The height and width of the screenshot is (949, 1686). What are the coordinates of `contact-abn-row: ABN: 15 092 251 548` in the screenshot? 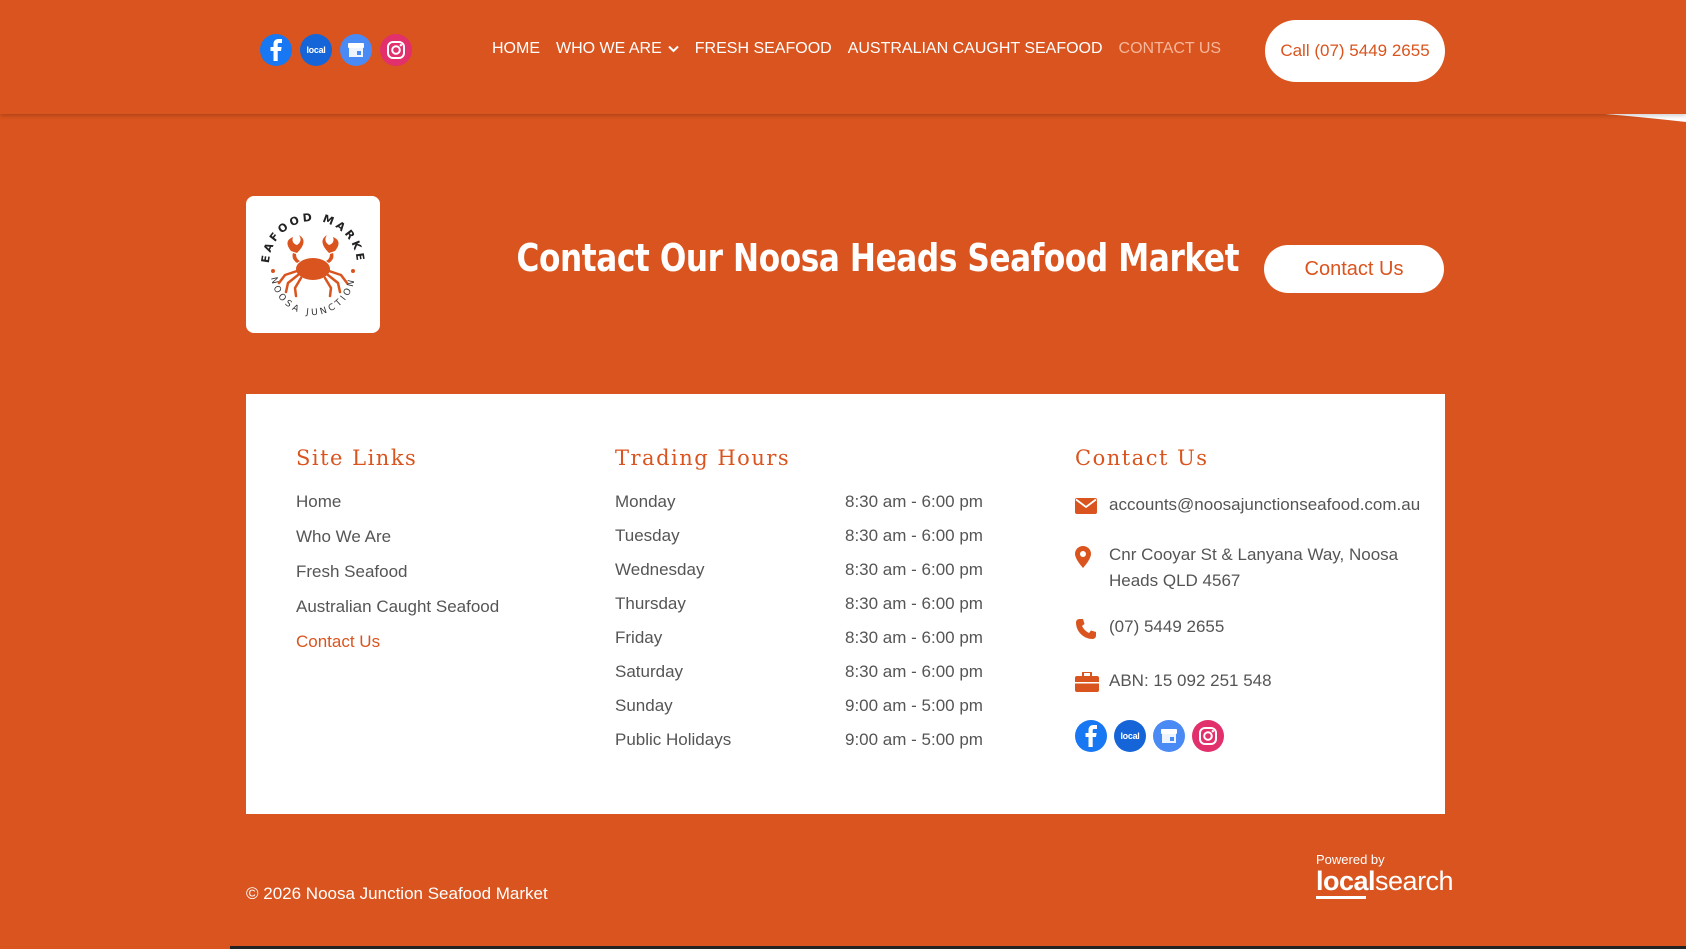 It's located at (1255, 684).